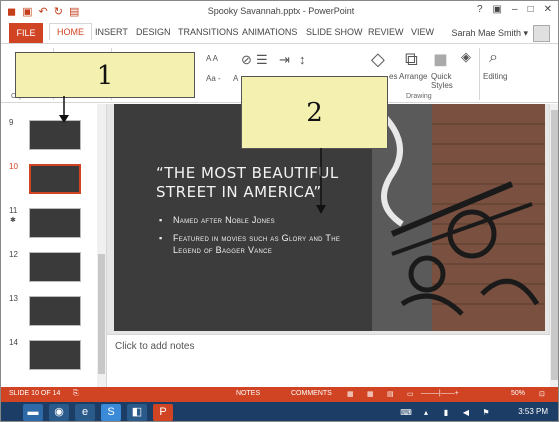  Describe the element at coordinates (302, 59) in the screenshot. I see `line-spacing-icon: ↕` at that location.